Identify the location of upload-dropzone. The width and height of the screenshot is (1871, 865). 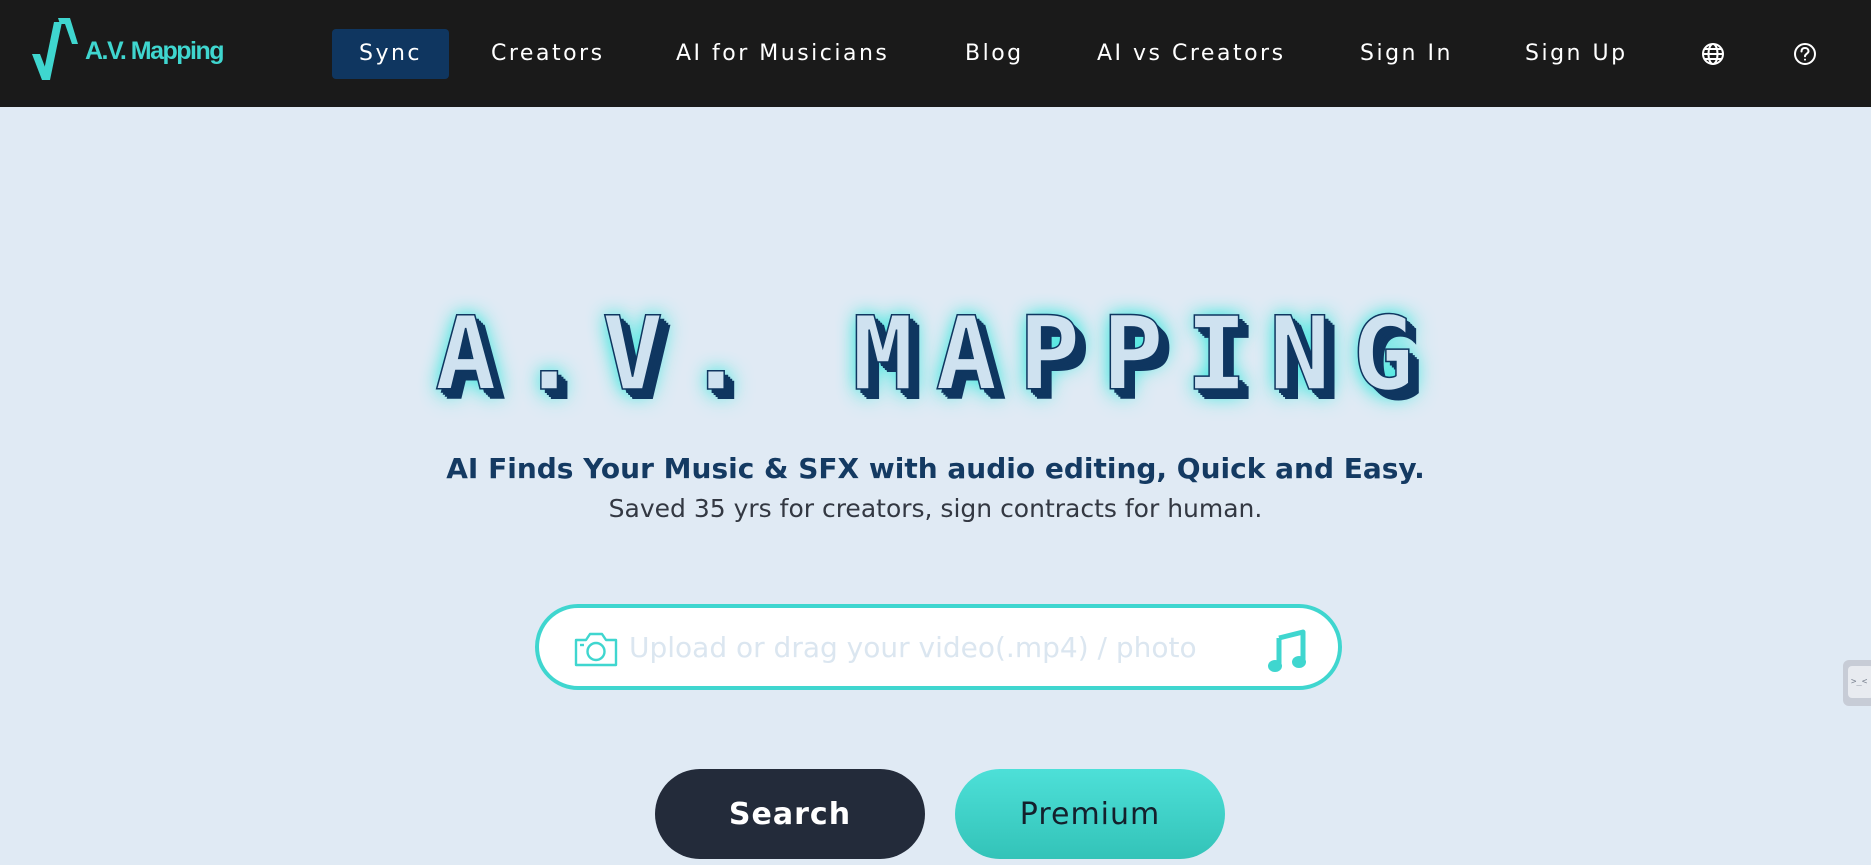
(938, 647).